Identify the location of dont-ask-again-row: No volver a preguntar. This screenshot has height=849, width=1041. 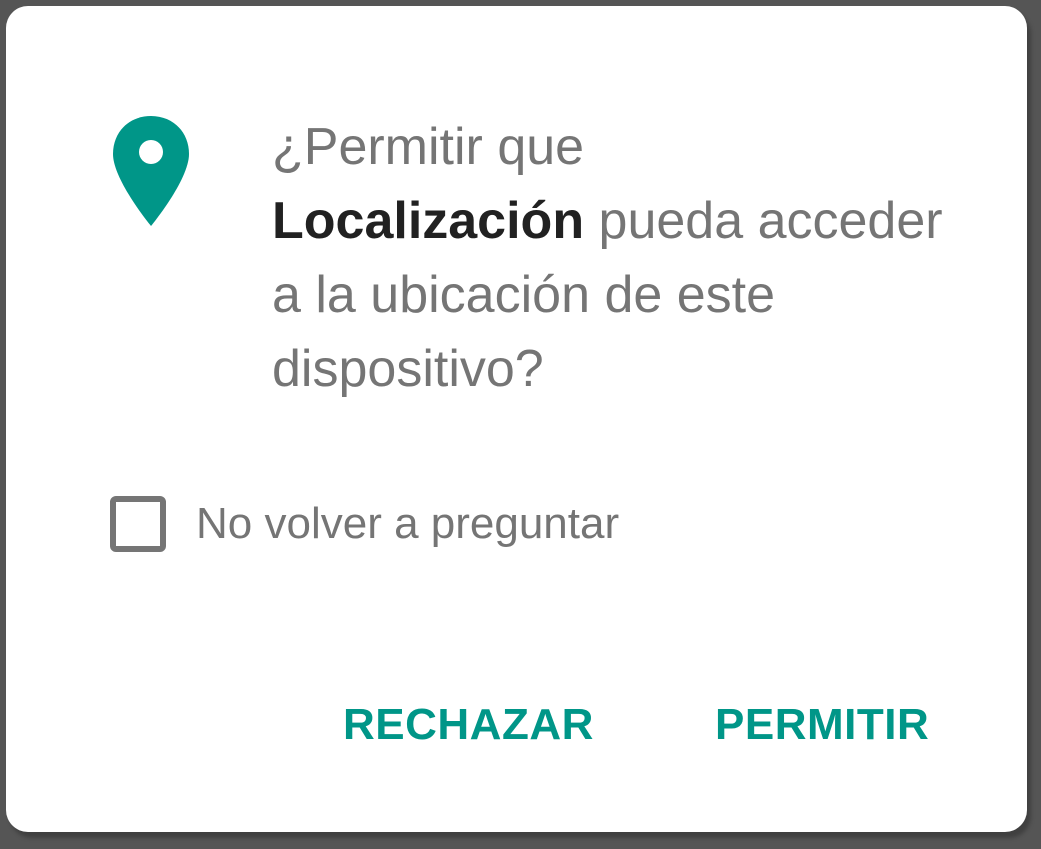
(364, 524).